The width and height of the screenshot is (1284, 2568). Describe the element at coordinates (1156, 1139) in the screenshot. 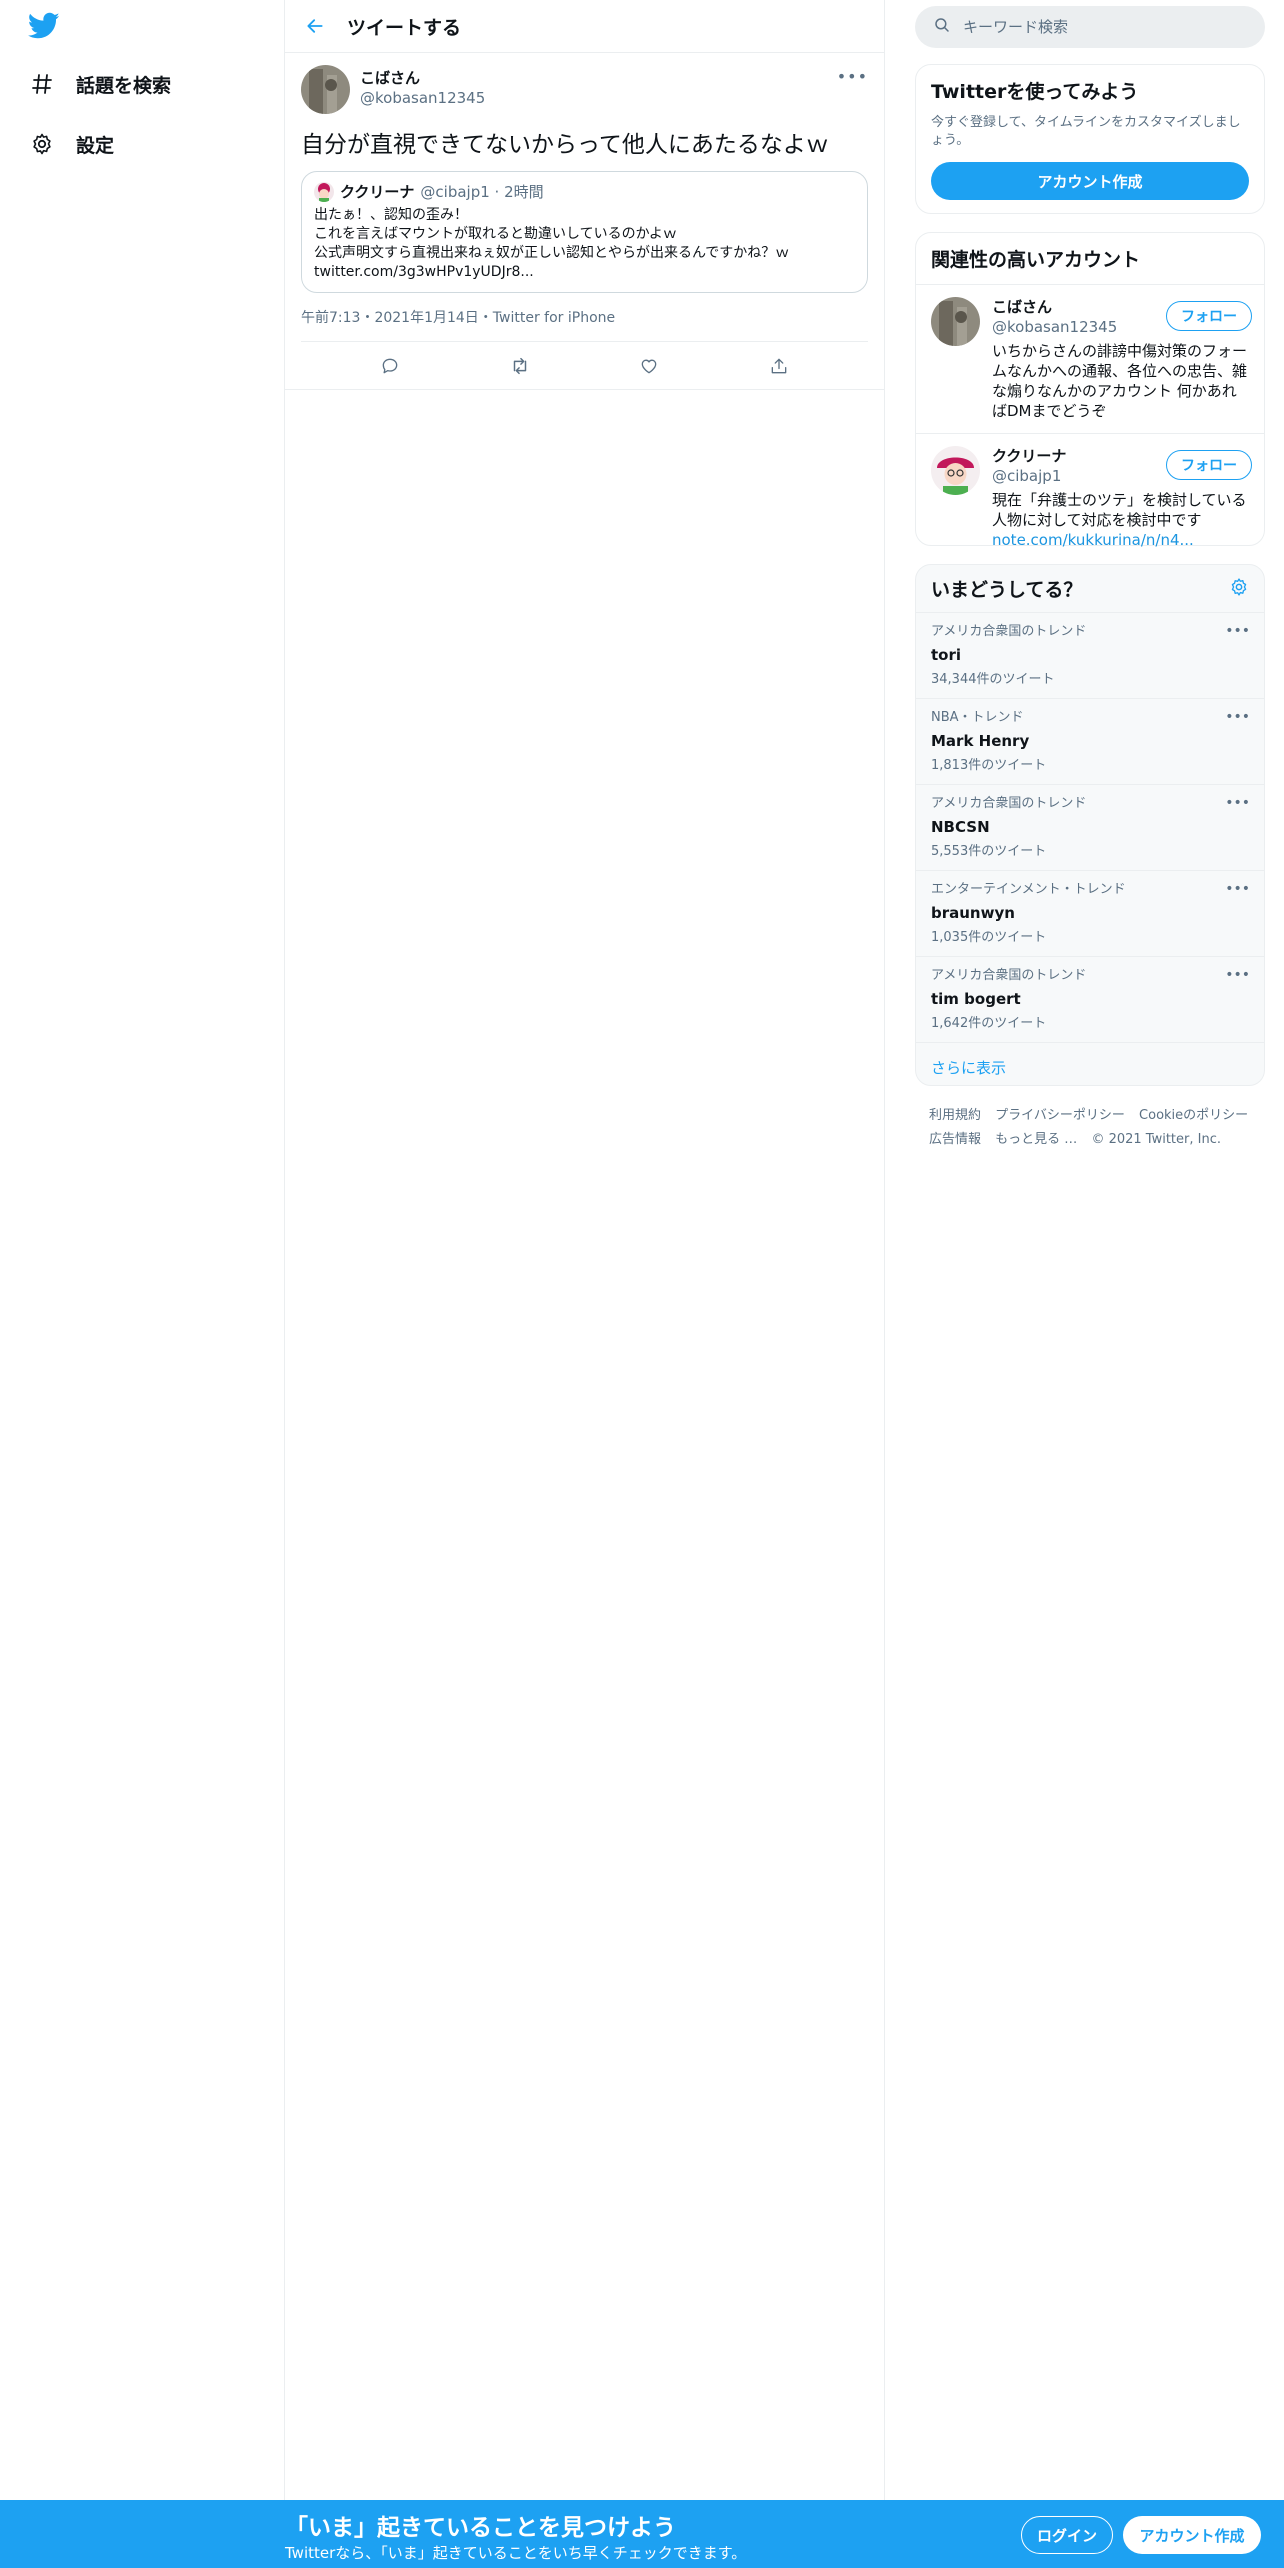

I see `footer-copyright: © 2021 Twitter, Inc.` at that location.